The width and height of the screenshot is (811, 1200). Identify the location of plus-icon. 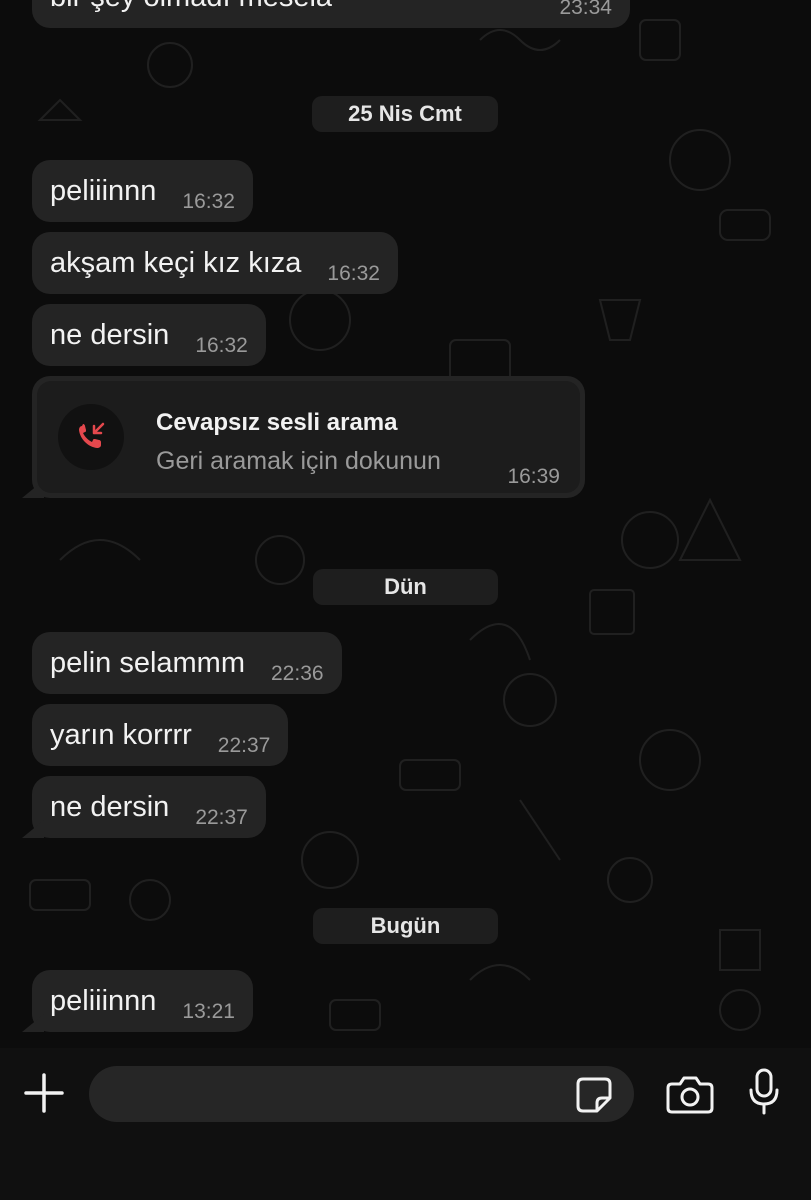
(44, 1093).